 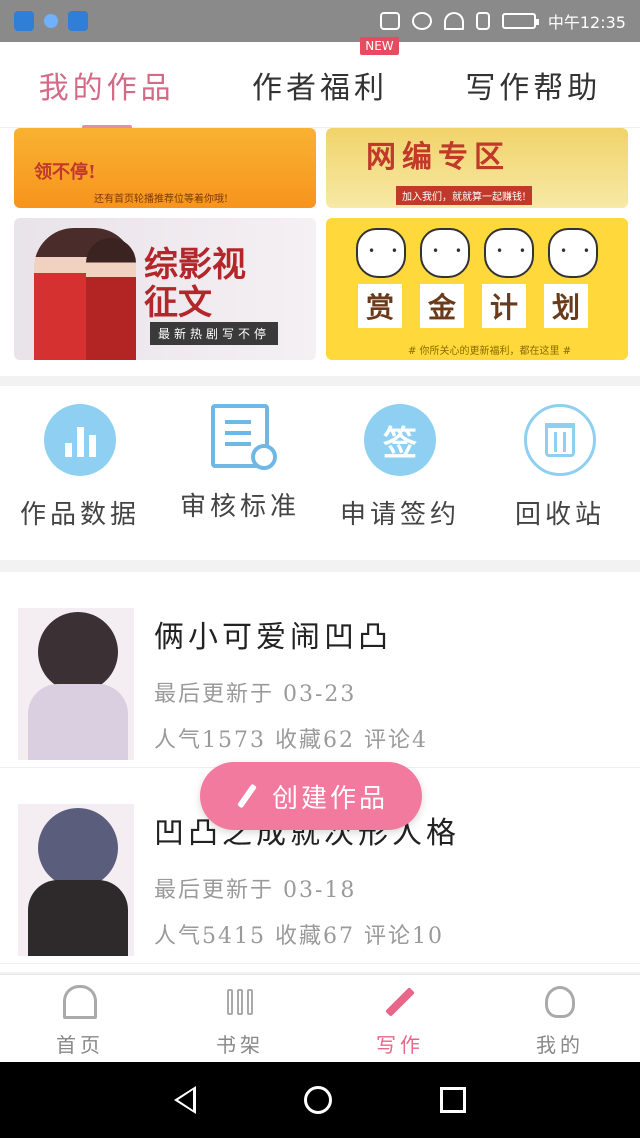 What do you see at coordinates (255, 694) in the screenshot?
I see `work-updated: 最后更新于 03-23` at bounding box center [255, 694].